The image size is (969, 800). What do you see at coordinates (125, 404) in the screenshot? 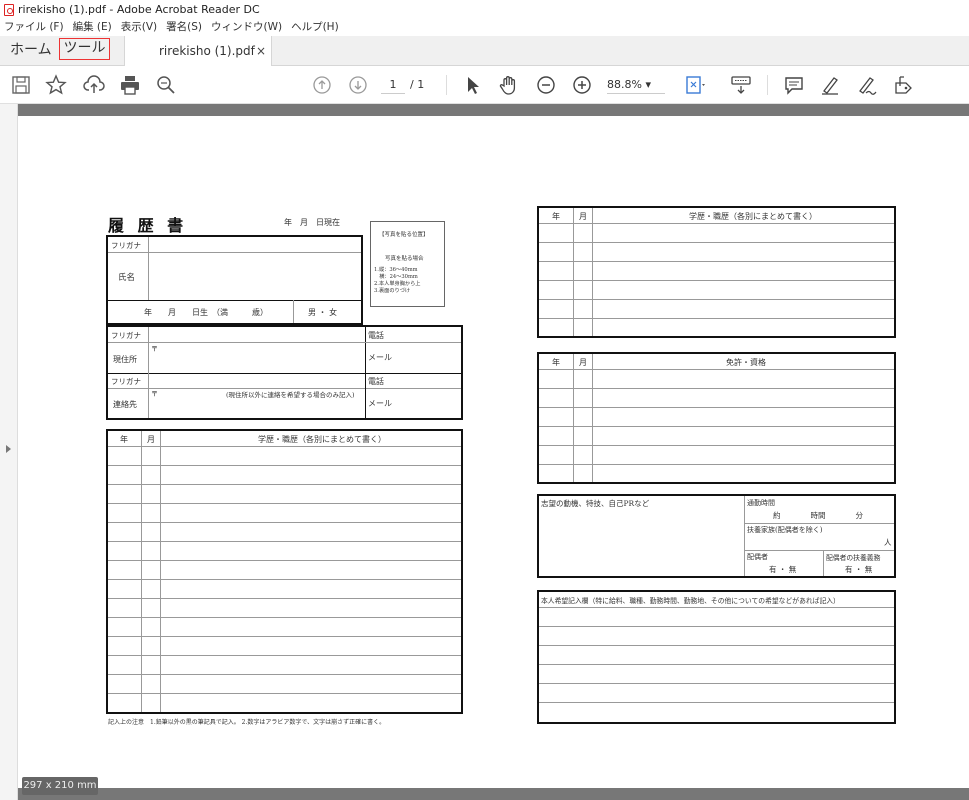
I see `contact-address-label: 連絡先` at bounding box center [125, 404].